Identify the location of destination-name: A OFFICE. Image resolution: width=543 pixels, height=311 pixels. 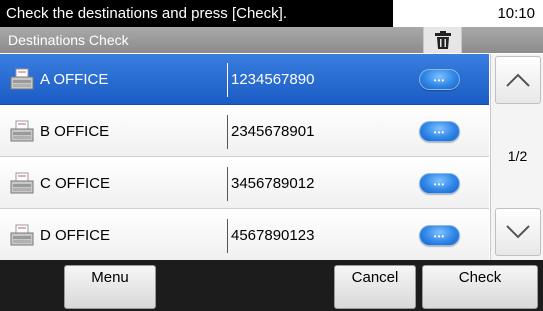
(74, 79).